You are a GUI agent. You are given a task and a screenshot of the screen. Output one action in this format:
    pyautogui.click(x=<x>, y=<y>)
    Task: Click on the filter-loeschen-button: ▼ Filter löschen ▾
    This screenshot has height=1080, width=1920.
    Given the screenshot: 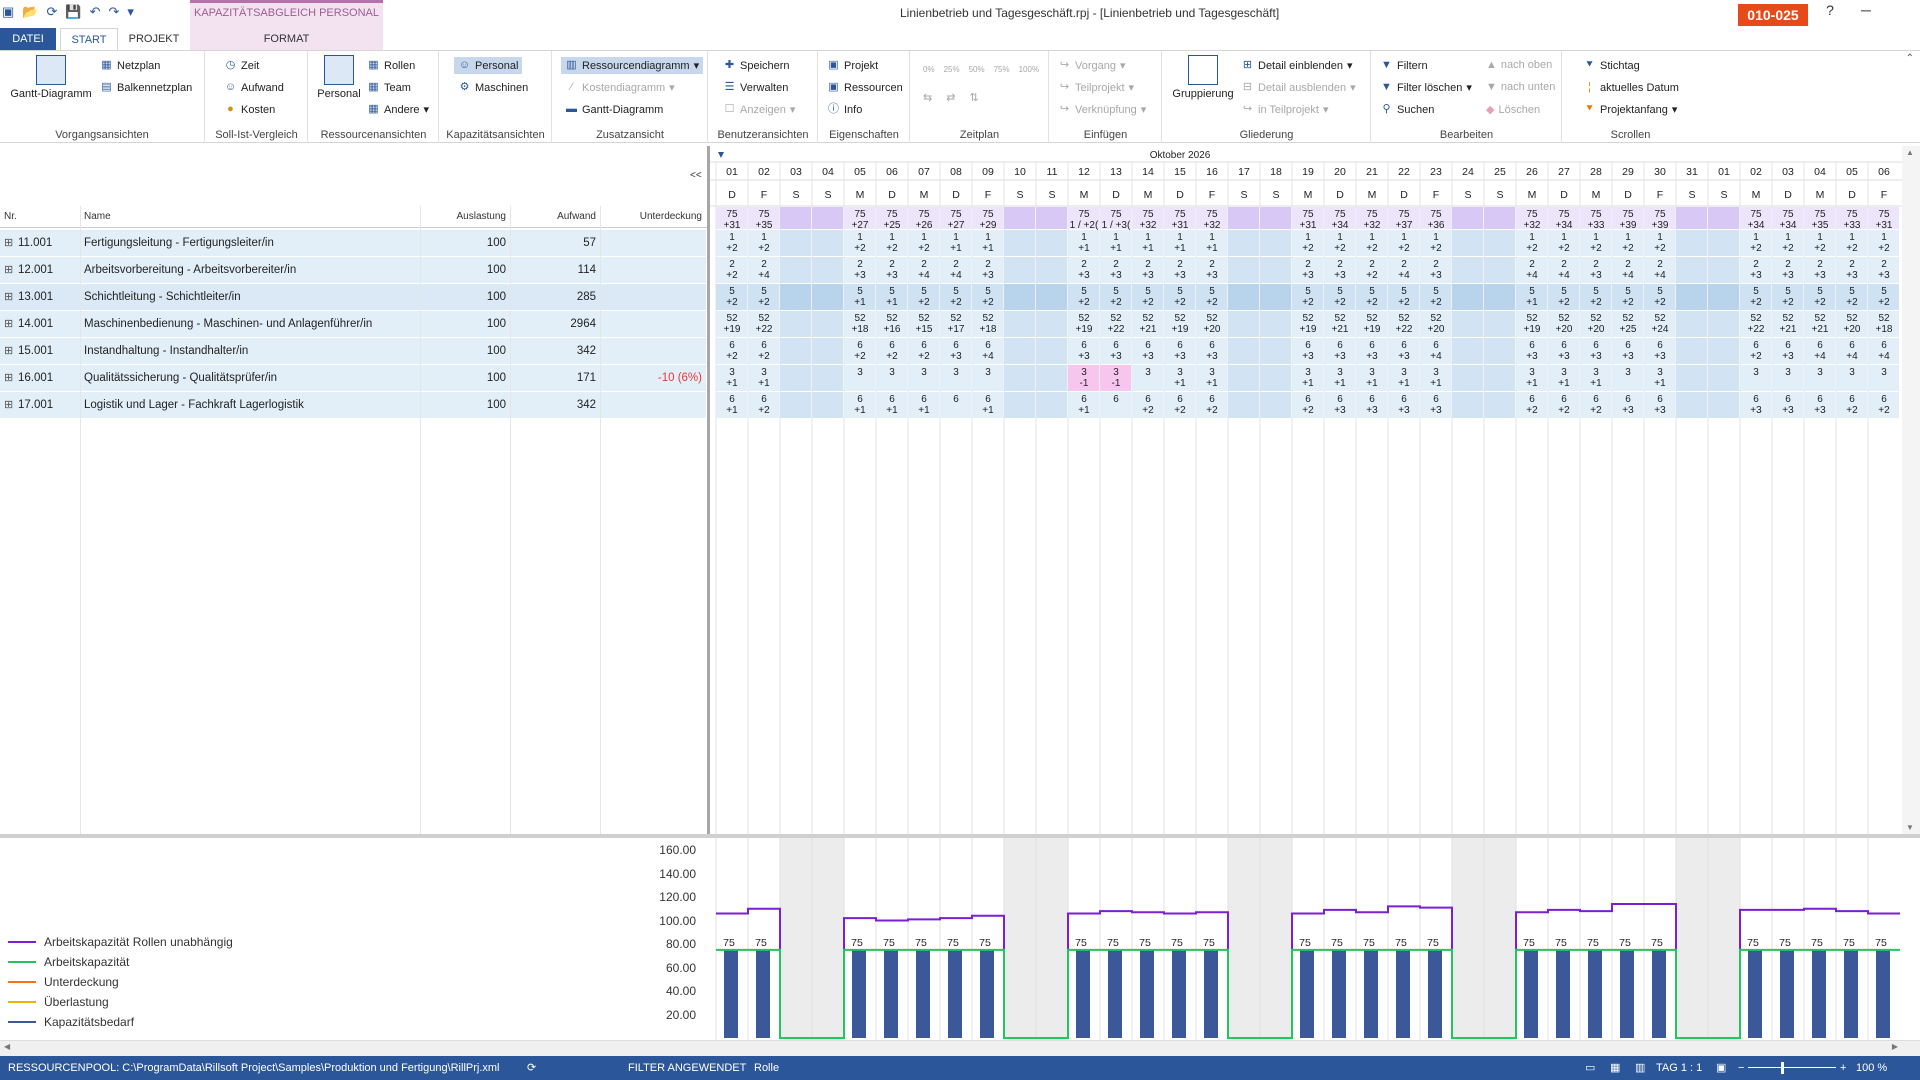 What is the action you would take?
    pyautogui.click(x=1426, y=87)
    